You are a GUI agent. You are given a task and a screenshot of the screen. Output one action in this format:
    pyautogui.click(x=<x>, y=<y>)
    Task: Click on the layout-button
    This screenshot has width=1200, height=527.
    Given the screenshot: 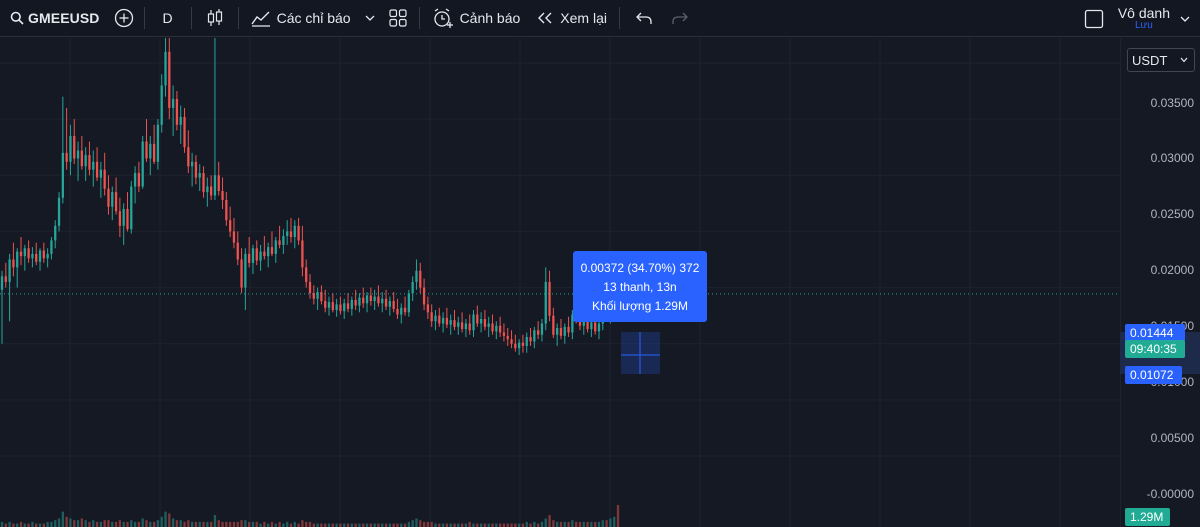 What is the action you would take?
    pyautogui.click(x=398, y=18)
    